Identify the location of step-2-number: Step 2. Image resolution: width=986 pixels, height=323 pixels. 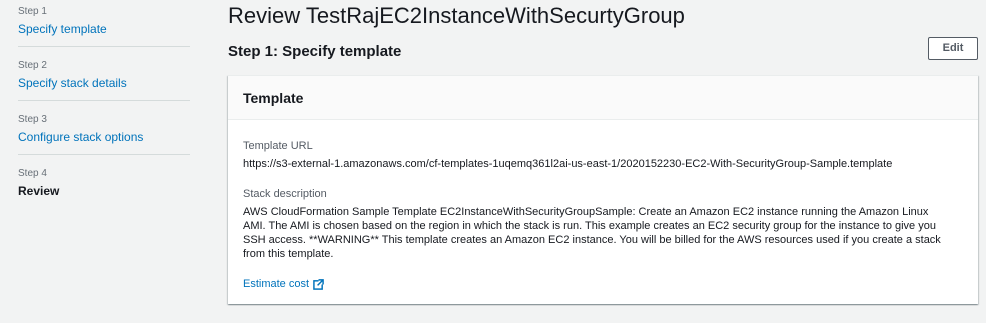
(32, 65).